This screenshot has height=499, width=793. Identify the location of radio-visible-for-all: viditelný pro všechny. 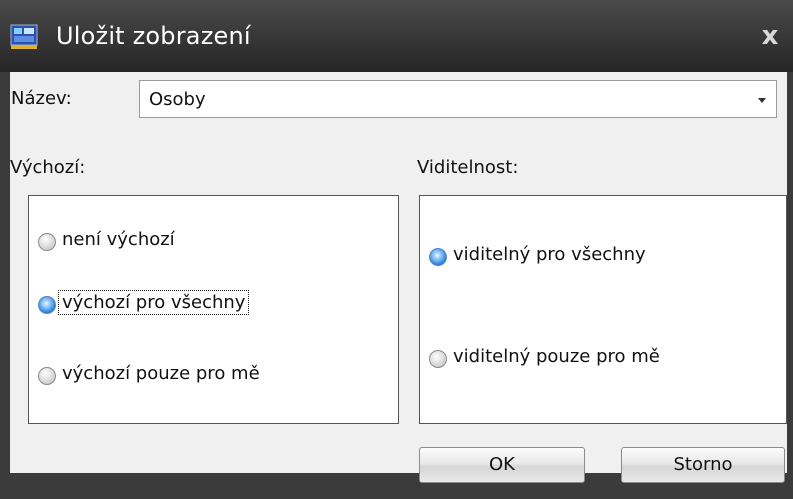
(594, 257).